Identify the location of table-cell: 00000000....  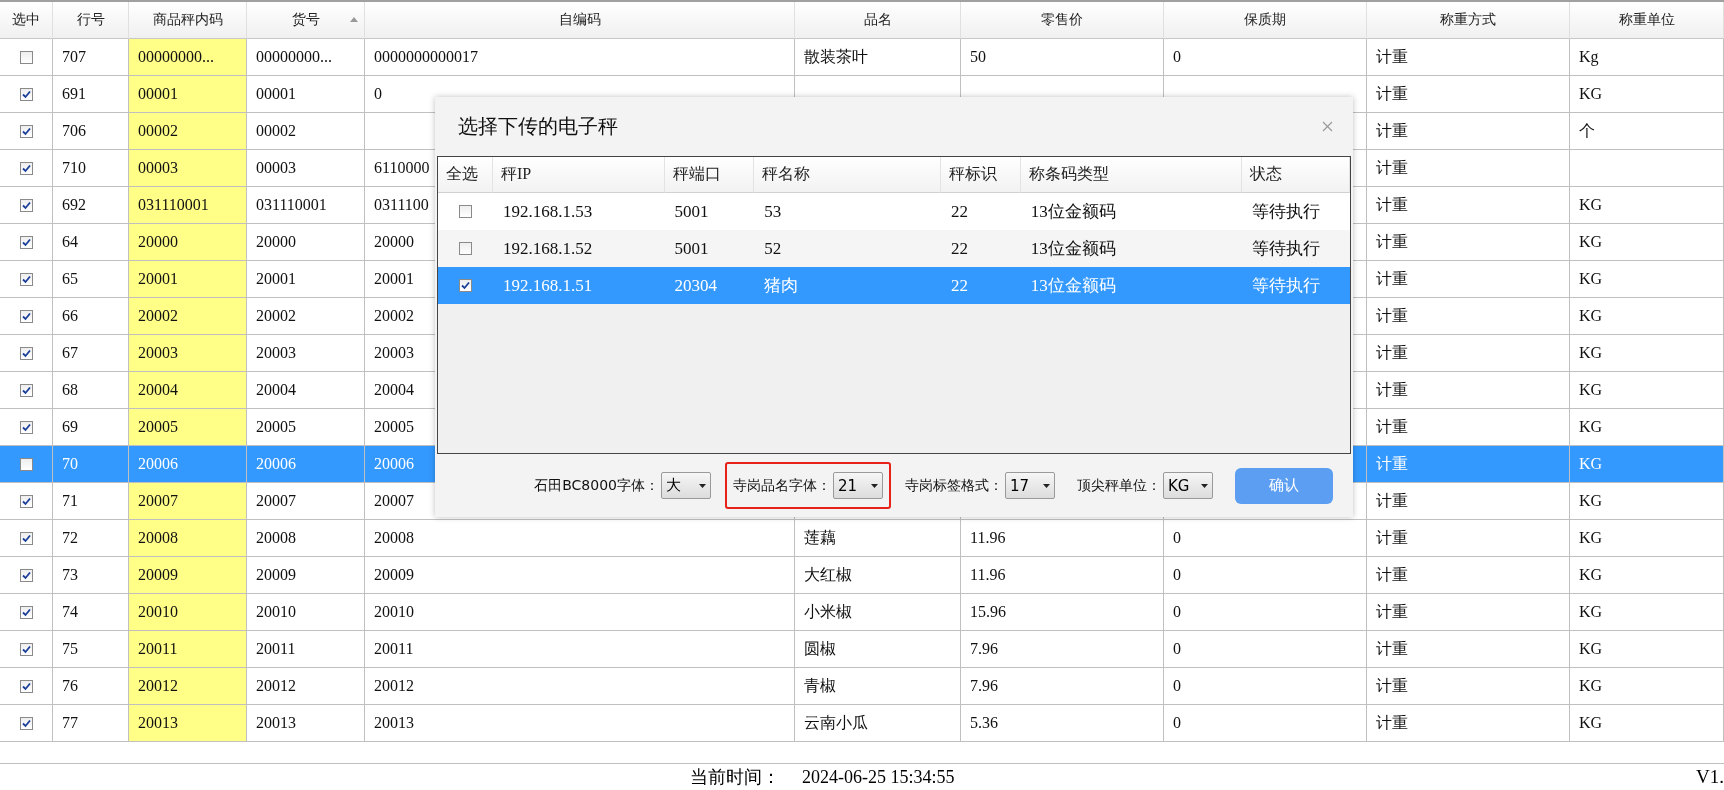
(188, 57).